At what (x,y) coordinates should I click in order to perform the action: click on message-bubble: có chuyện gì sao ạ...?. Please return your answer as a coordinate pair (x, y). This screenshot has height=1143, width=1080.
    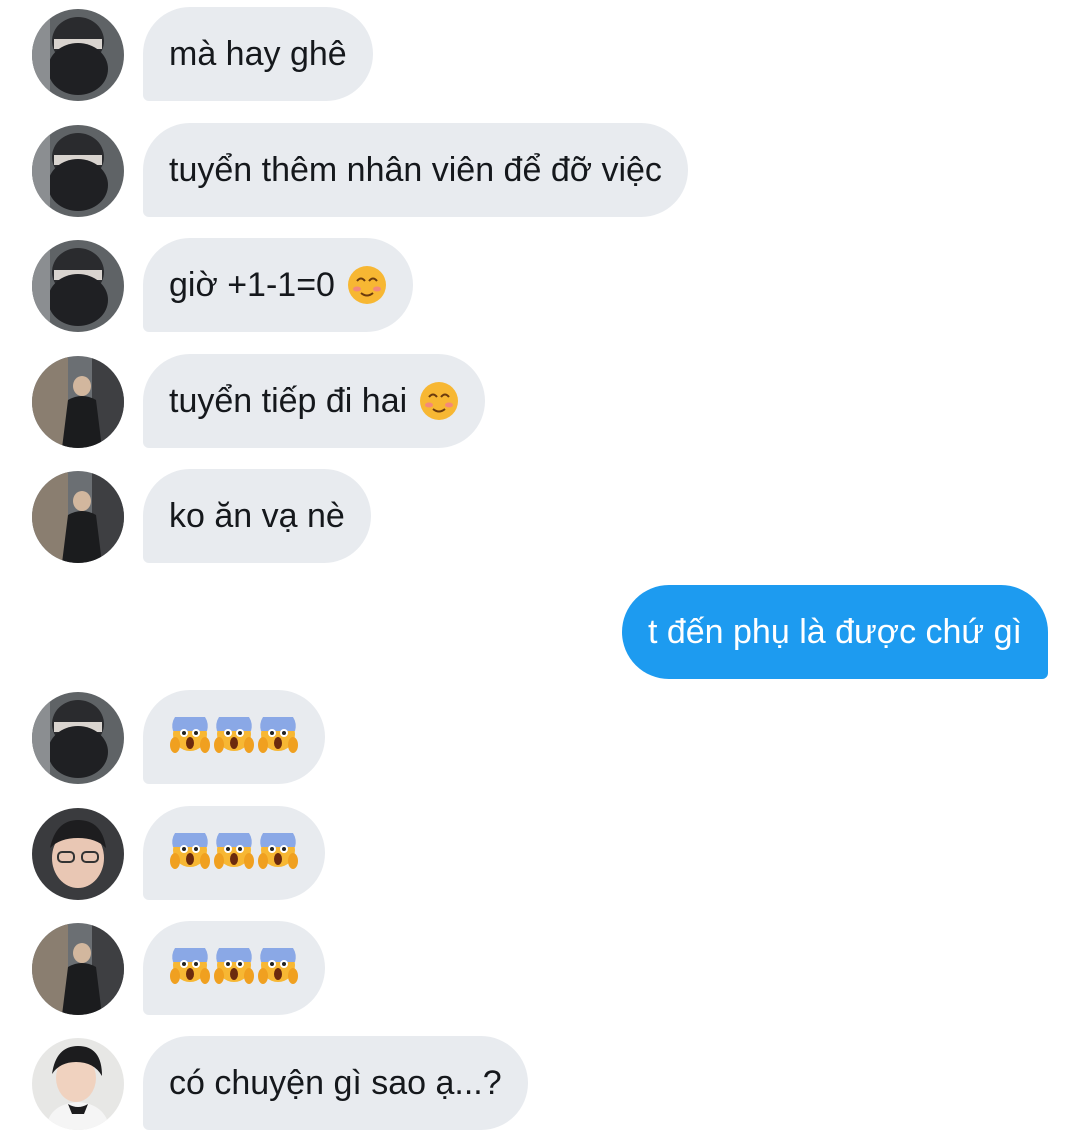
    Looking at the image, I should click on (335, 1083).